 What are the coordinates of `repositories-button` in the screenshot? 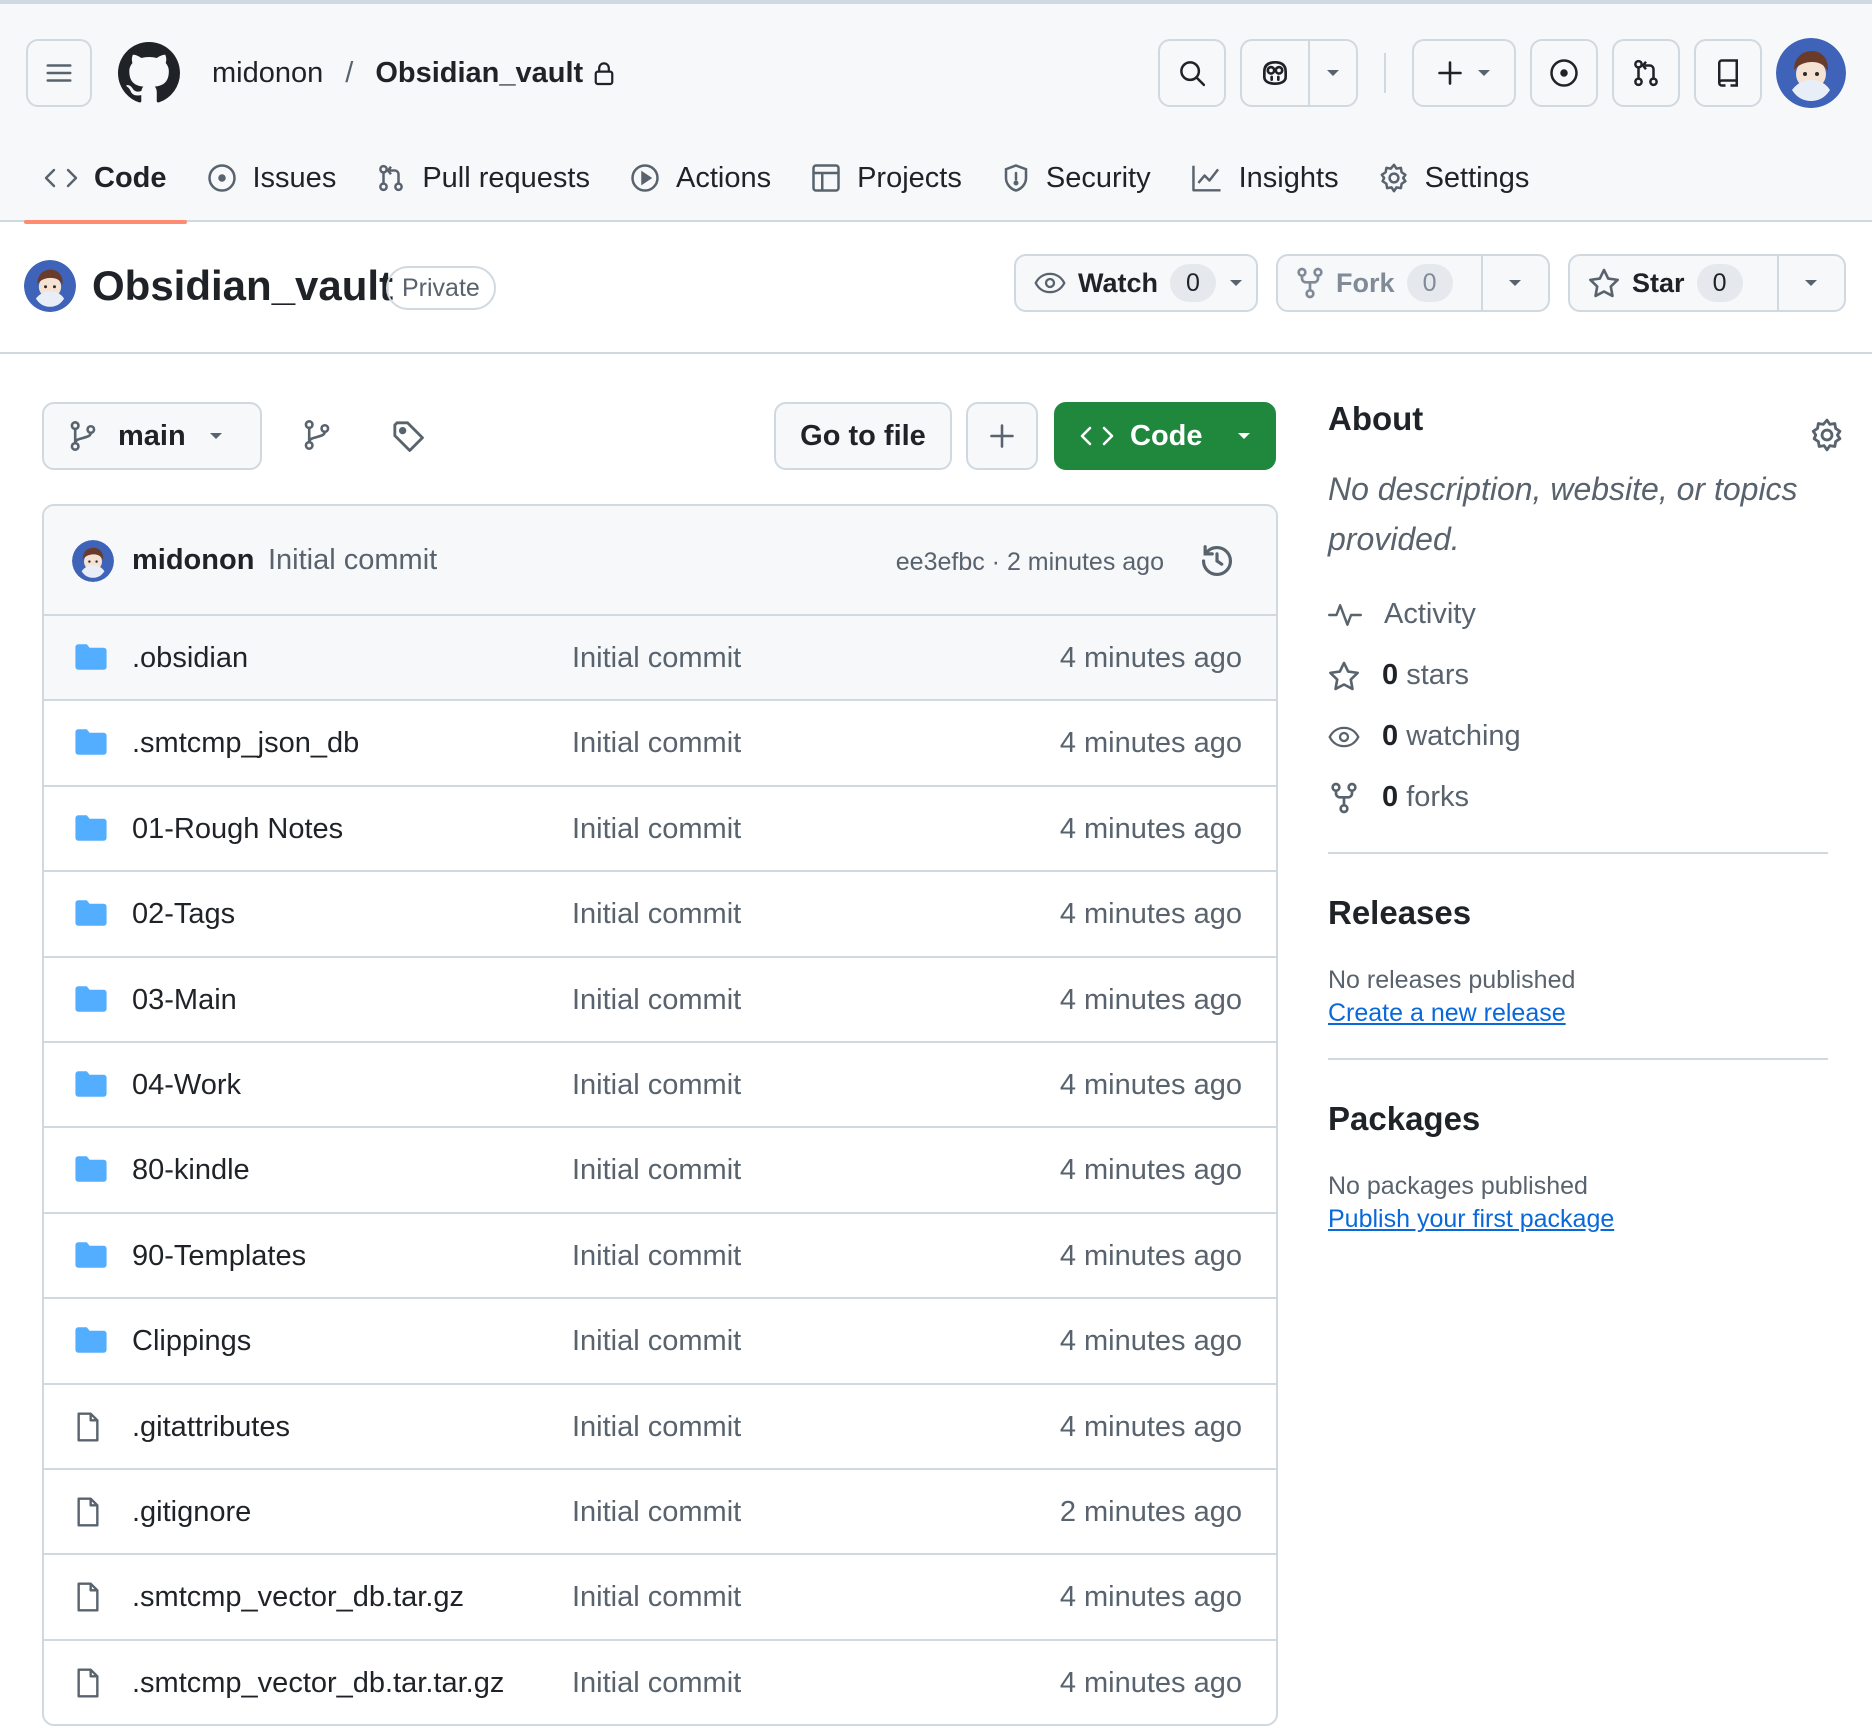 It's located at (1728, 73).